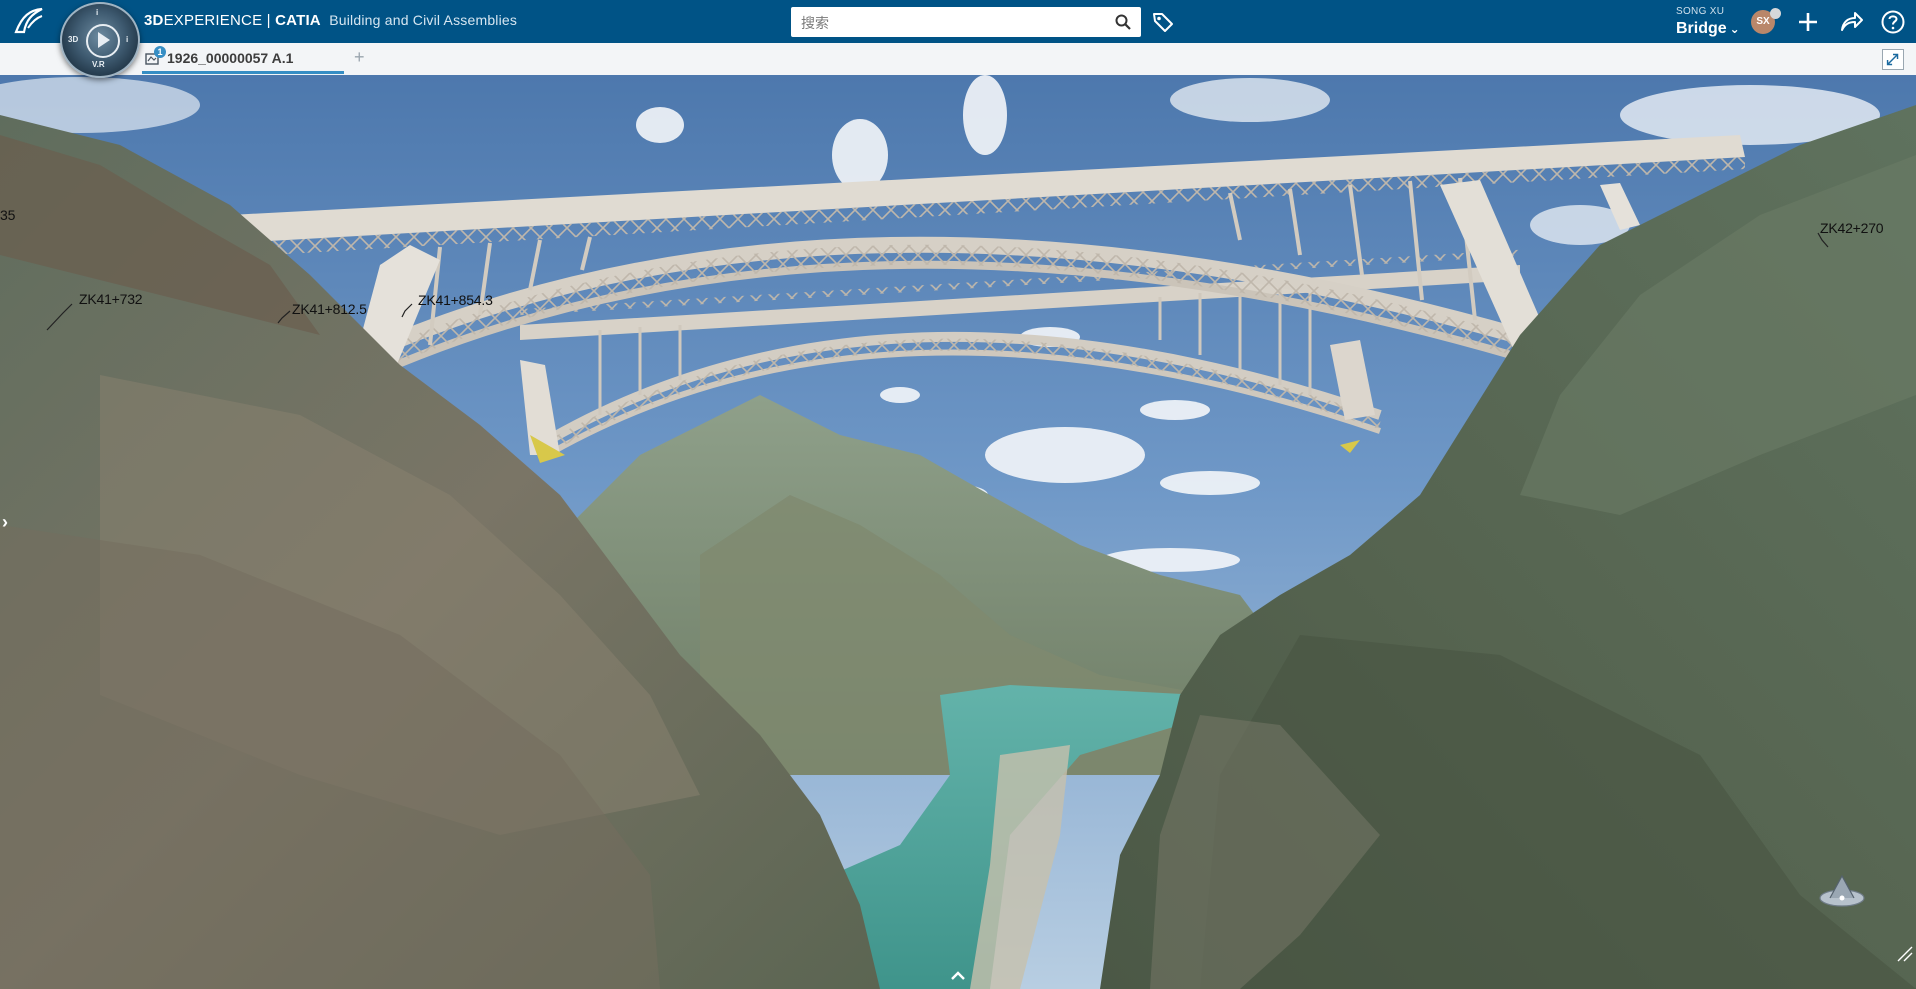 The width and height of the screenshot is (1916, 989). I want to click on tab-count-badge: 1, so click(160, 52).